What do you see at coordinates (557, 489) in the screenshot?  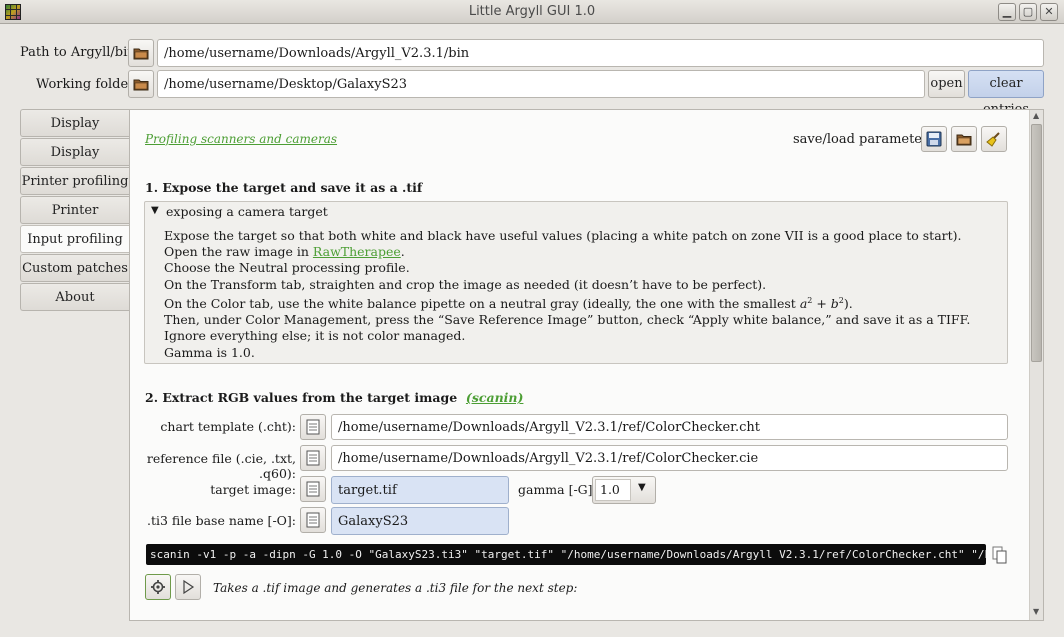 I see `gamma-label: gamma [-G]:` at bounding box center [557, 489].